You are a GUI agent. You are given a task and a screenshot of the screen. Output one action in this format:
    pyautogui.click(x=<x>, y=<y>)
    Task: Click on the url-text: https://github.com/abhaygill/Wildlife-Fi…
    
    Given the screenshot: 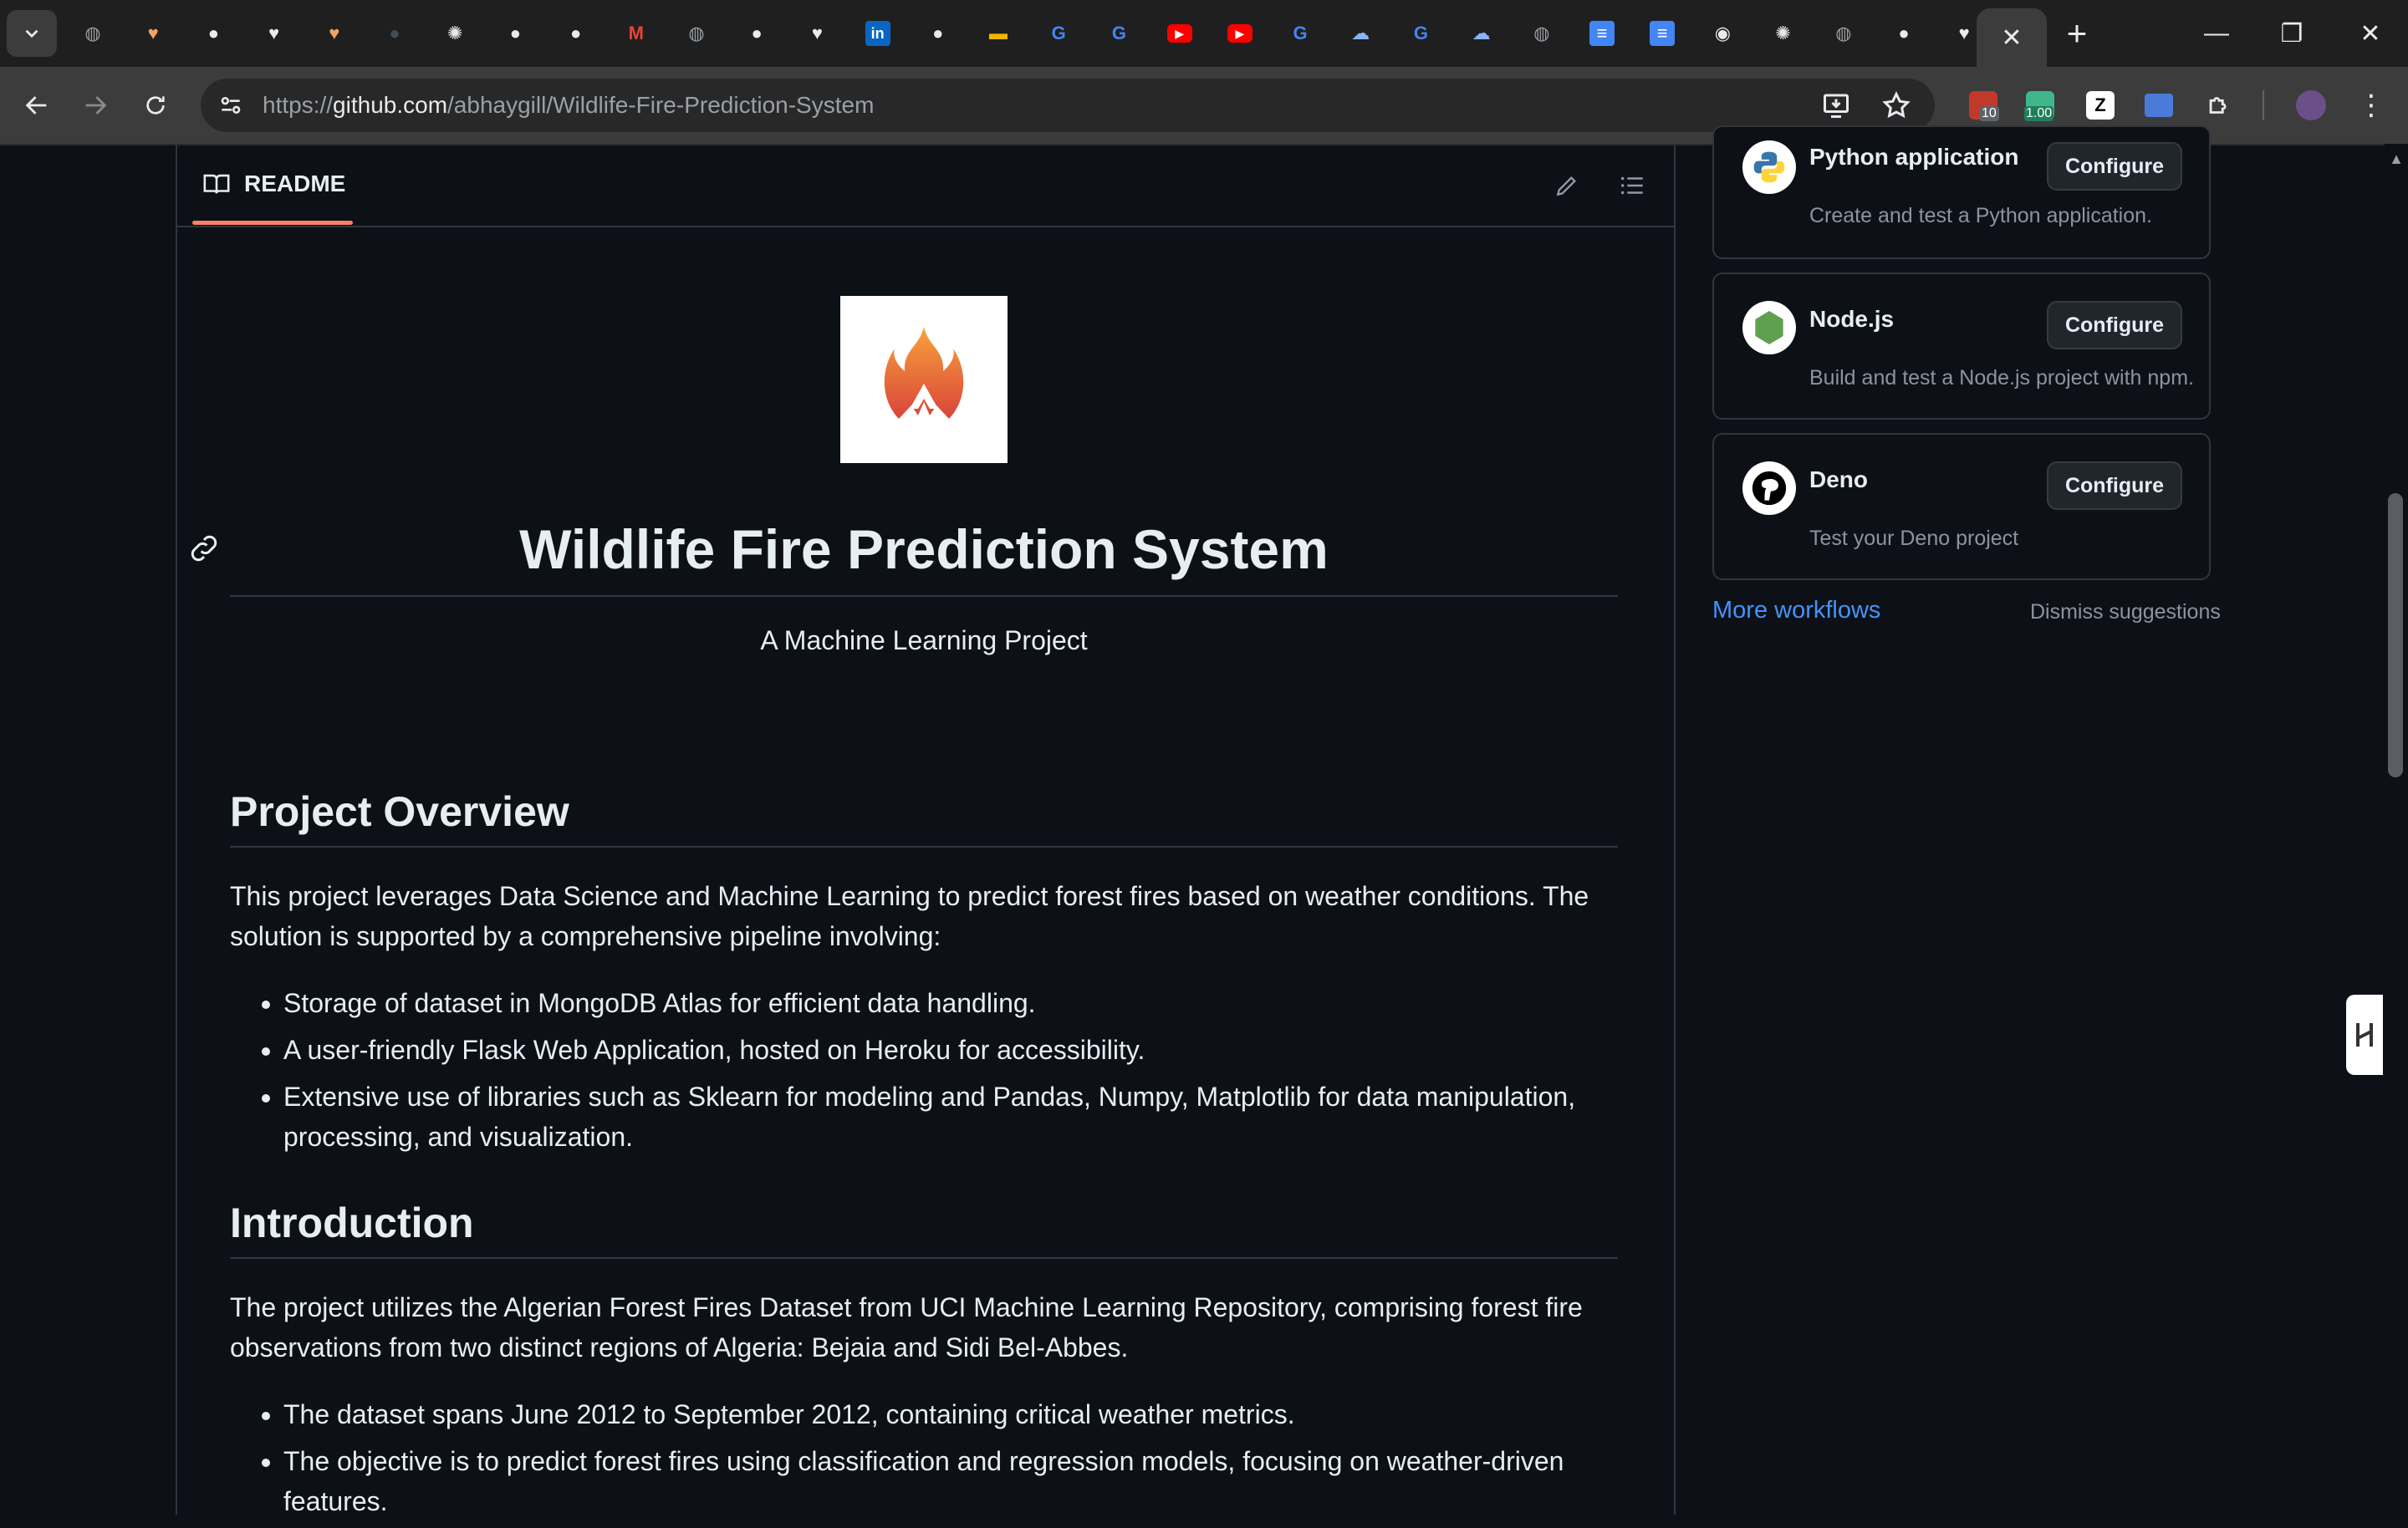 What is the action you would take?
    pyautogui.click(x=568, y=105)
    